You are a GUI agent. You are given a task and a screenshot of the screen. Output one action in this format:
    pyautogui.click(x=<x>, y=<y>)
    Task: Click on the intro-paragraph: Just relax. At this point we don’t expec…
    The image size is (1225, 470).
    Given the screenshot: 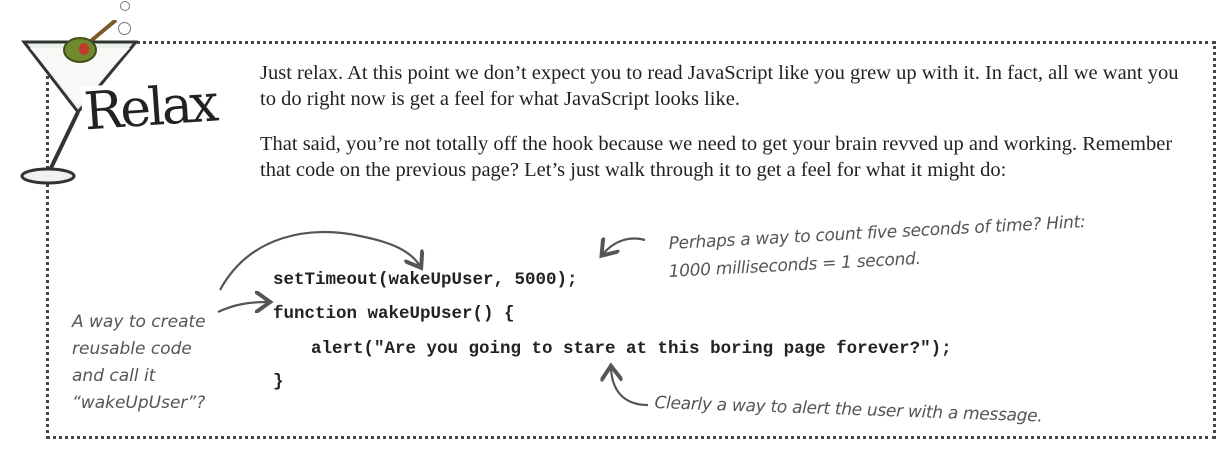 What is the action you would take?
    pyautogui.click(x=719, y=86)
    